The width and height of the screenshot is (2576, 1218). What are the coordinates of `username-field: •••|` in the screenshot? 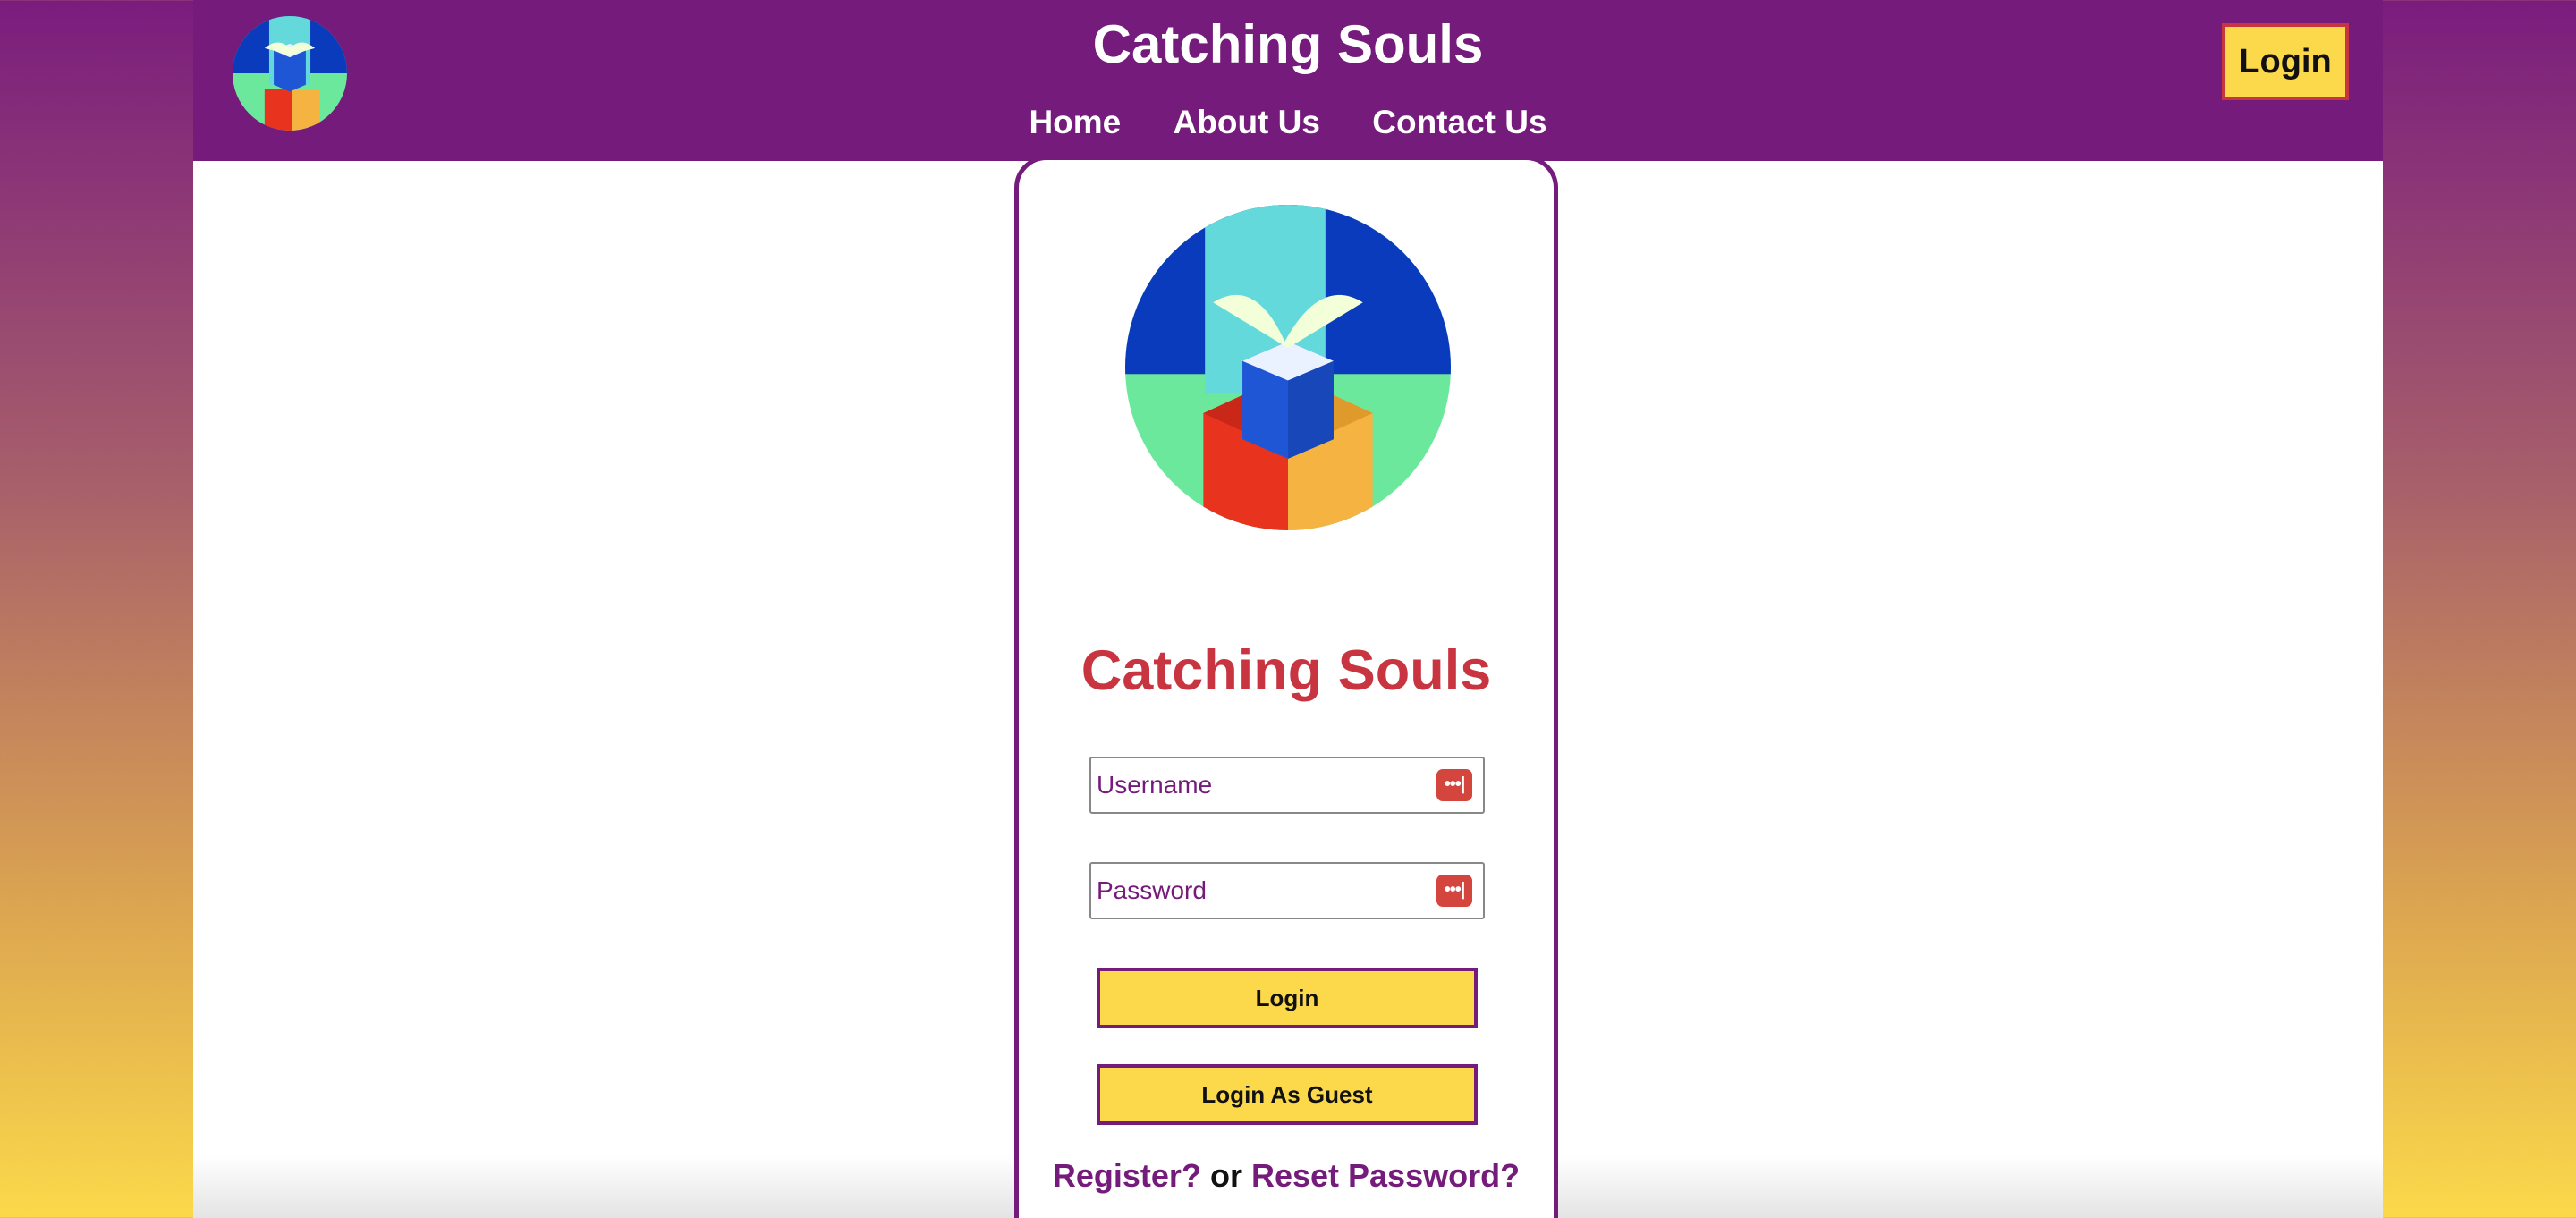 It's located at (1287, 785).